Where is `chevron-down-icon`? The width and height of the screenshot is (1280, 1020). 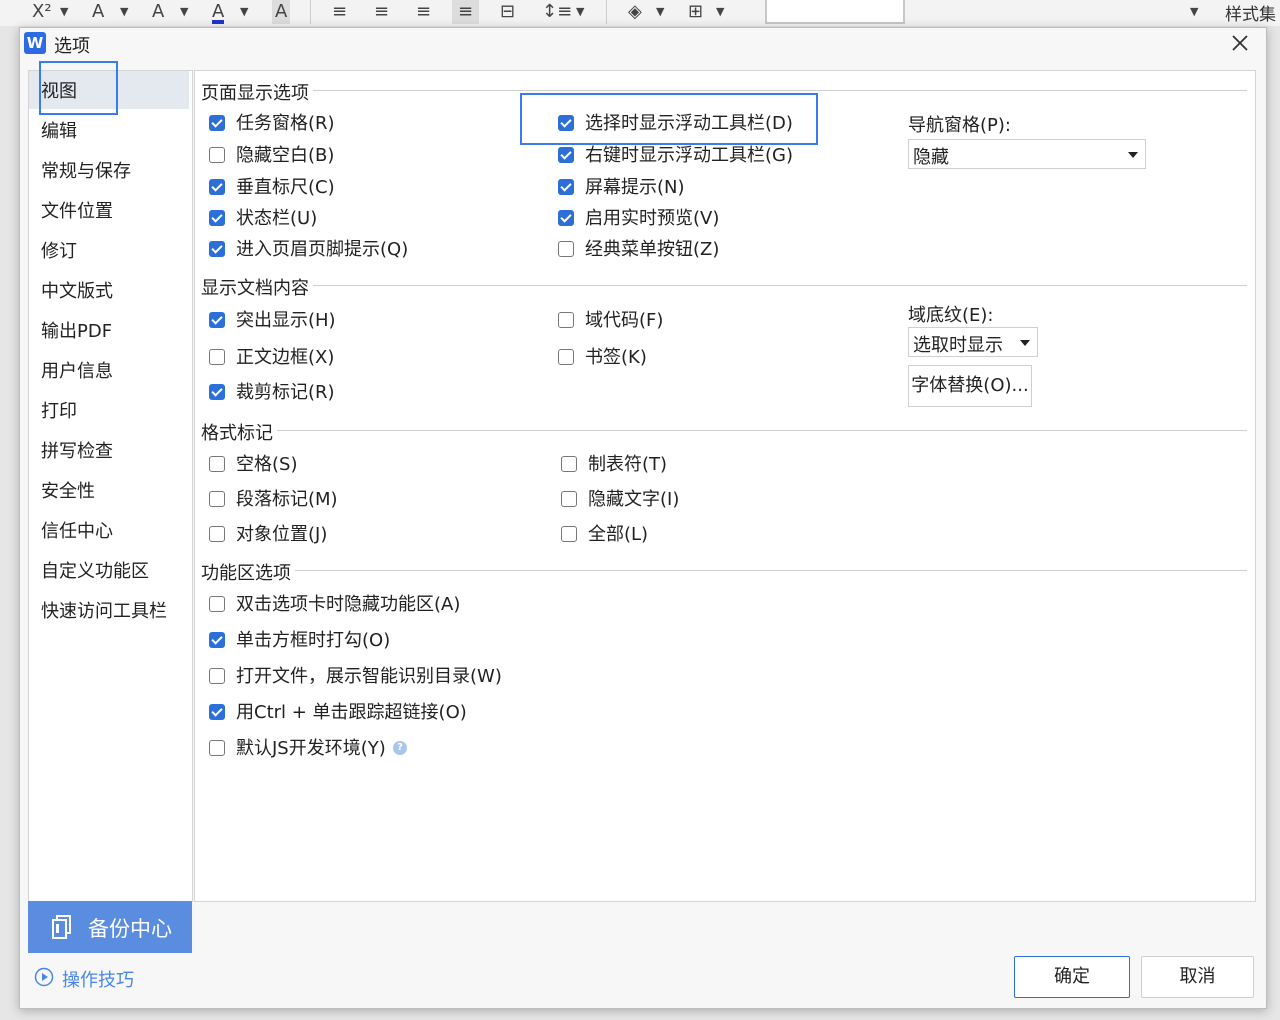
chevron-down-icon is located at coordinates (1133, 155).